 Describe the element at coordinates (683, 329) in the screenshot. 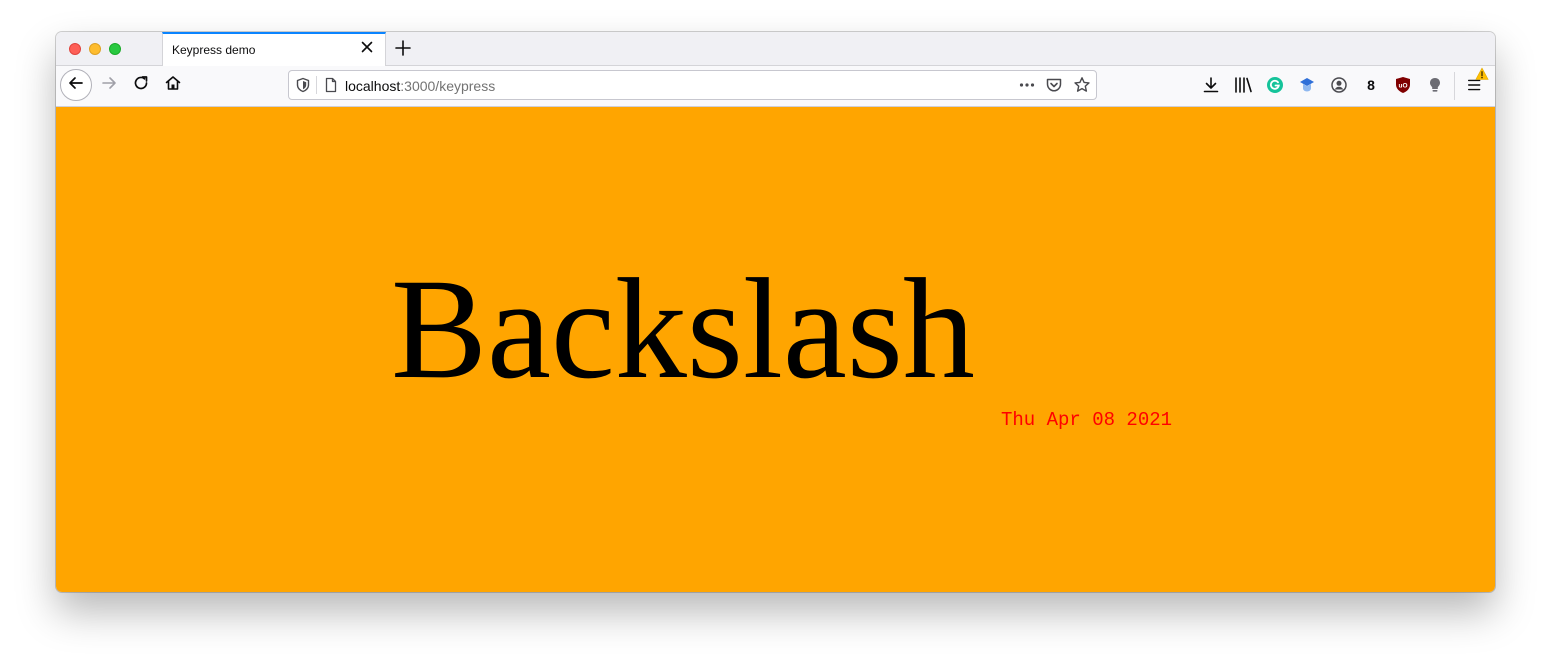

I see `pressed-key-name: Backslash` at that location.